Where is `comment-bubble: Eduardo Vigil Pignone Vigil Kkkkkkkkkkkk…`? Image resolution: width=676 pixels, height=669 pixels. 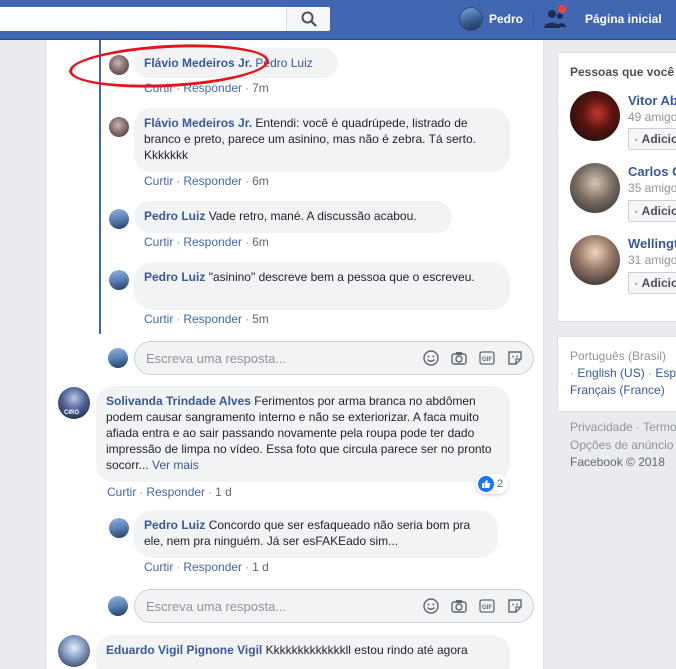 comment-bubble: Eduardo Vigil Pignone Vigil Kkkkkkkkkkkk… is located at coordinates (303, 652).